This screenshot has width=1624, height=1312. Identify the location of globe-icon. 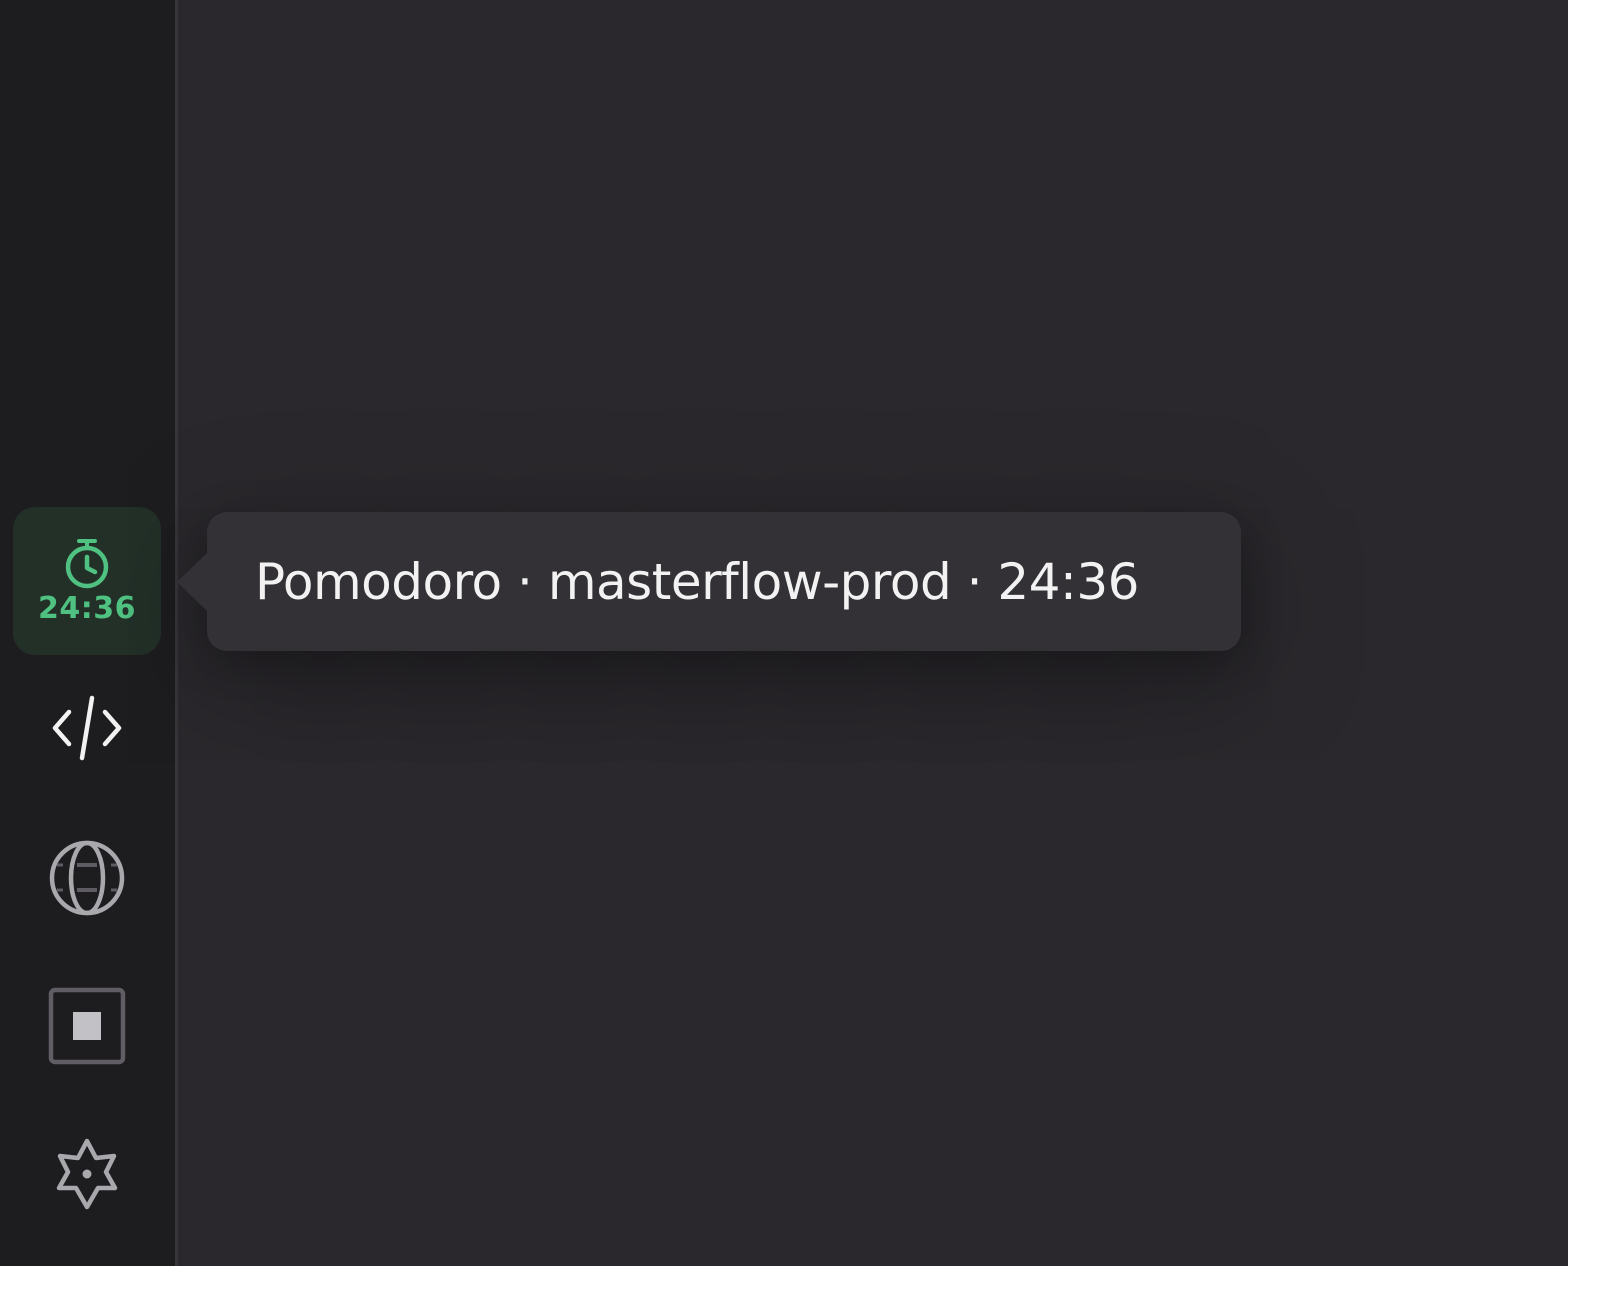
(87, 878).